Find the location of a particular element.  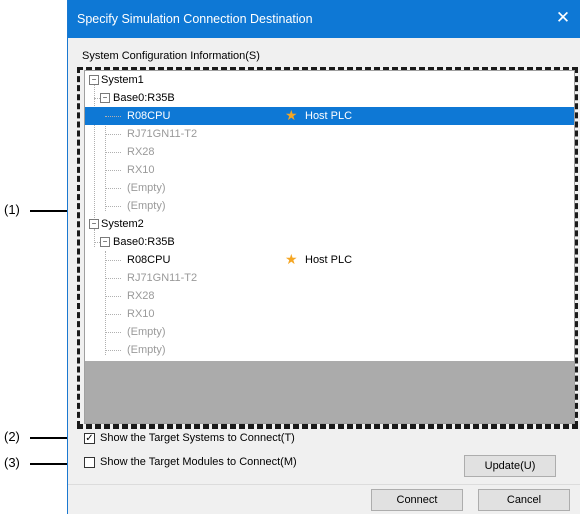

cancel-button: Cancel is located at coordinates (524, 500).